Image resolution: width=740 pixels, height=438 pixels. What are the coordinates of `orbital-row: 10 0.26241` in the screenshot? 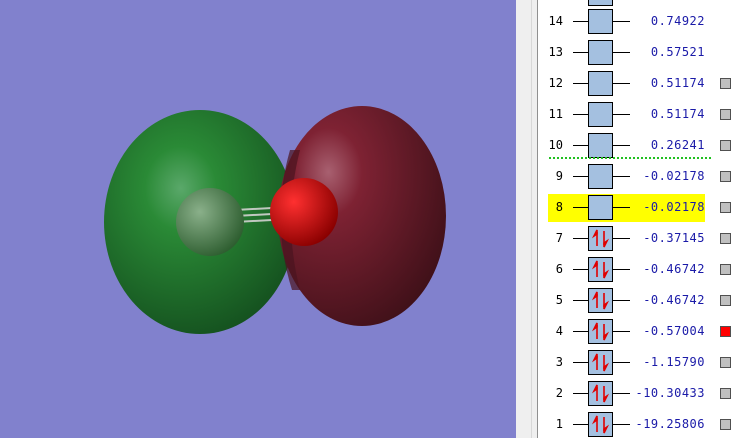 It's located at (639, 146).